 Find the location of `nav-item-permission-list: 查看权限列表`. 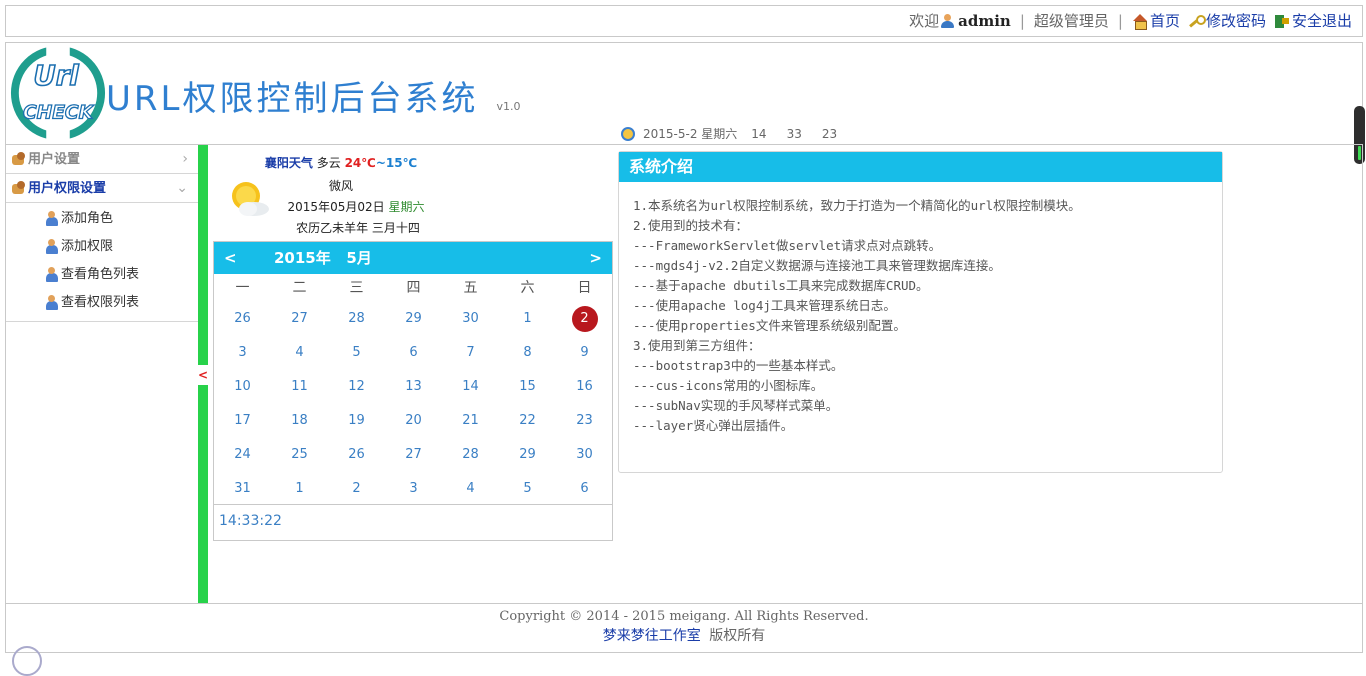

nav-item-permission-list: 查看权限列表 is located at coordinates (102, 303).